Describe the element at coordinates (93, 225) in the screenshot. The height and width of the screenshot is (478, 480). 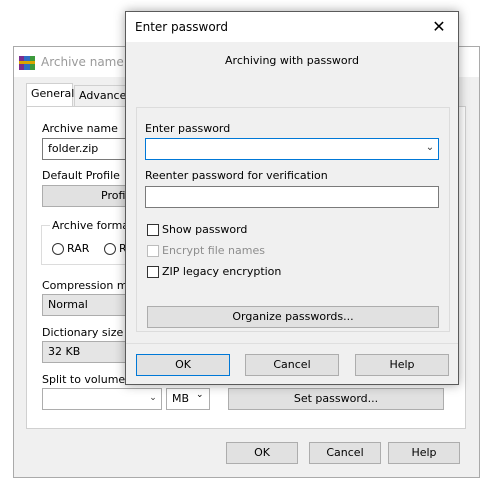
I see `archive-format-label: Archive format` at that location.